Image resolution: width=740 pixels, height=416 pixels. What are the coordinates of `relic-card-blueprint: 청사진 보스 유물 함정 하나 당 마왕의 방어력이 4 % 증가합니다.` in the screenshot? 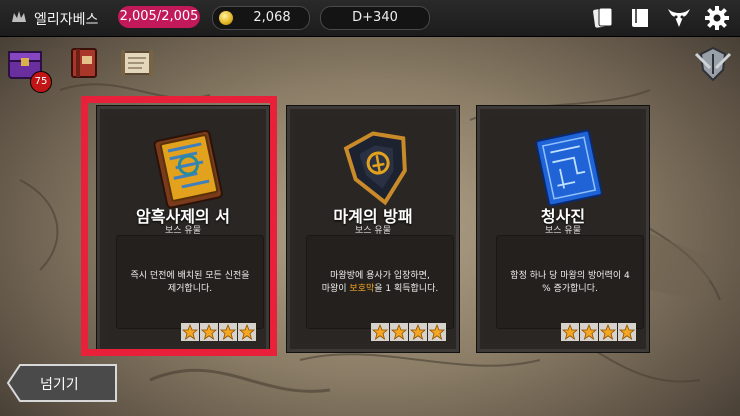 It's located at (563, 229).